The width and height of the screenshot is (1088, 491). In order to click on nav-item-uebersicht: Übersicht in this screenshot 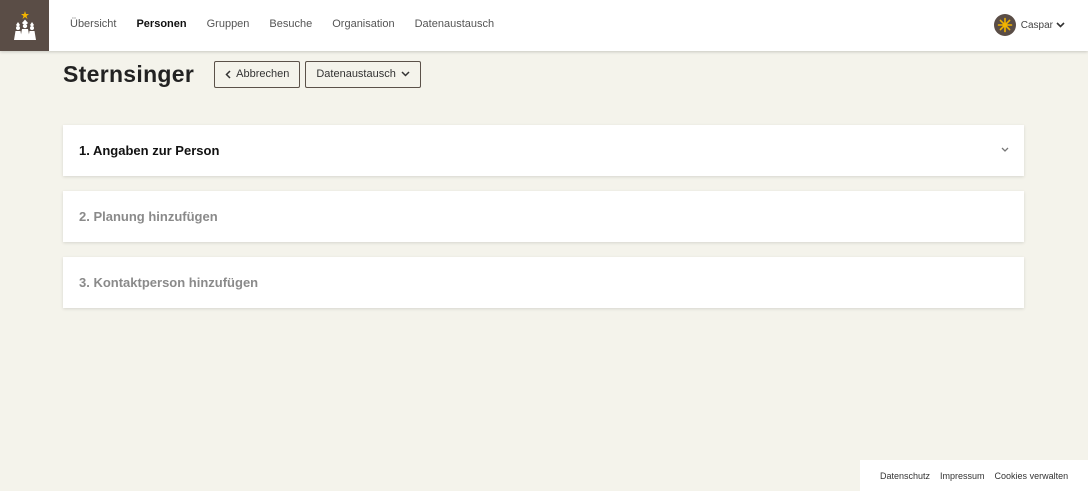, I will do `click(93, 24)`.